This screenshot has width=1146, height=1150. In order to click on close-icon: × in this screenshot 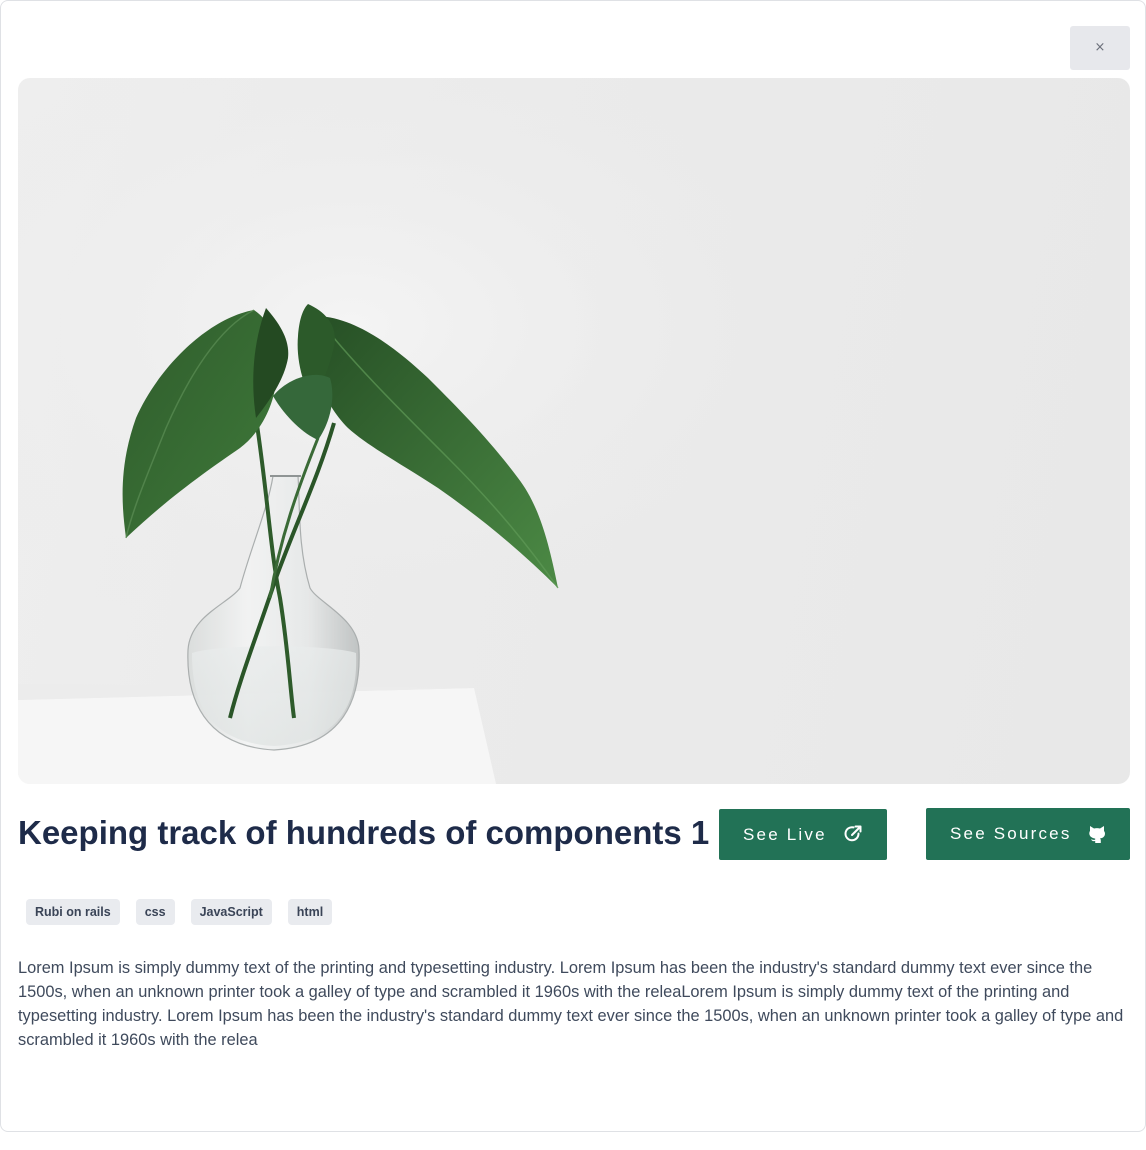, I will do `click(1100, 47)`.